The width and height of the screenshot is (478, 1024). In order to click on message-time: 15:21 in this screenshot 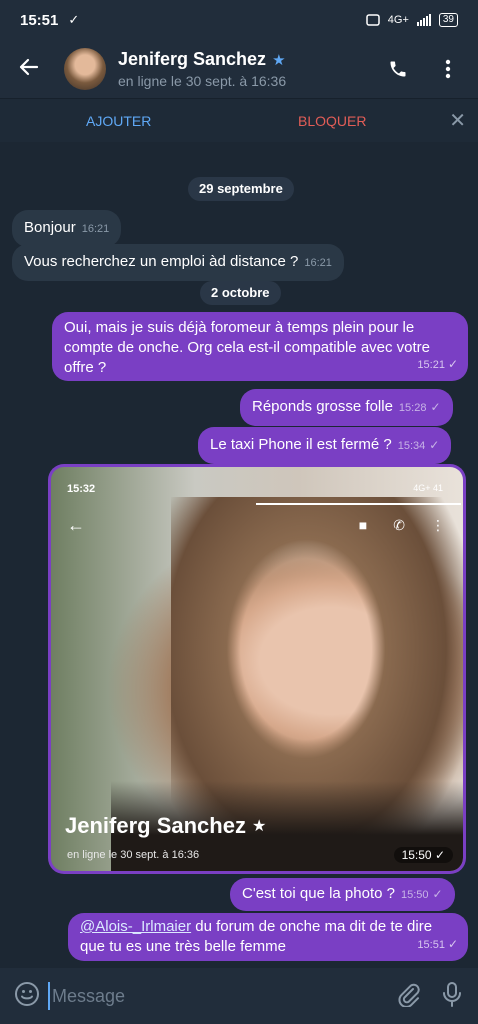, I will do `click(431, 365)`.